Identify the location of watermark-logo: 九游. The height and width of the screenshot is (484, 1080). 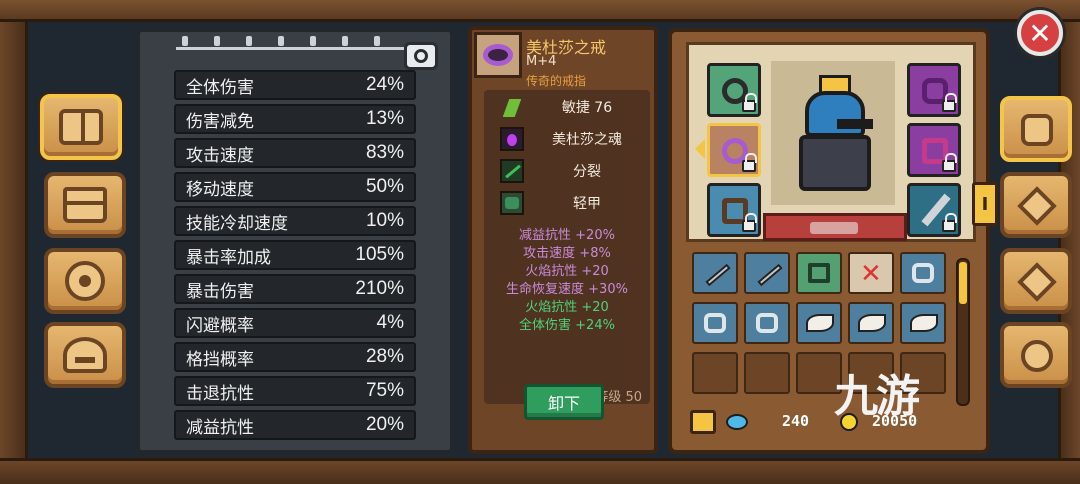
(877, 396).